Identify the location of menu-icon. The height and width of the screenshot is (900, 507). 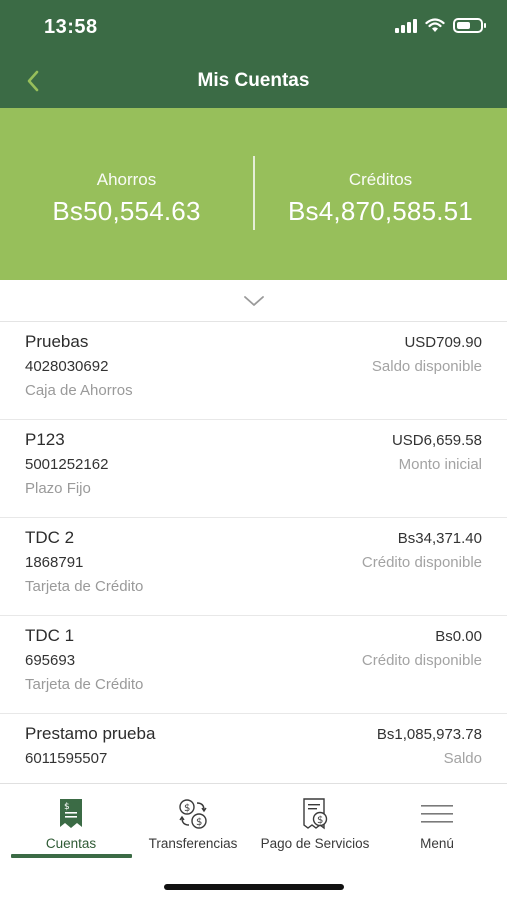
(437, 814).